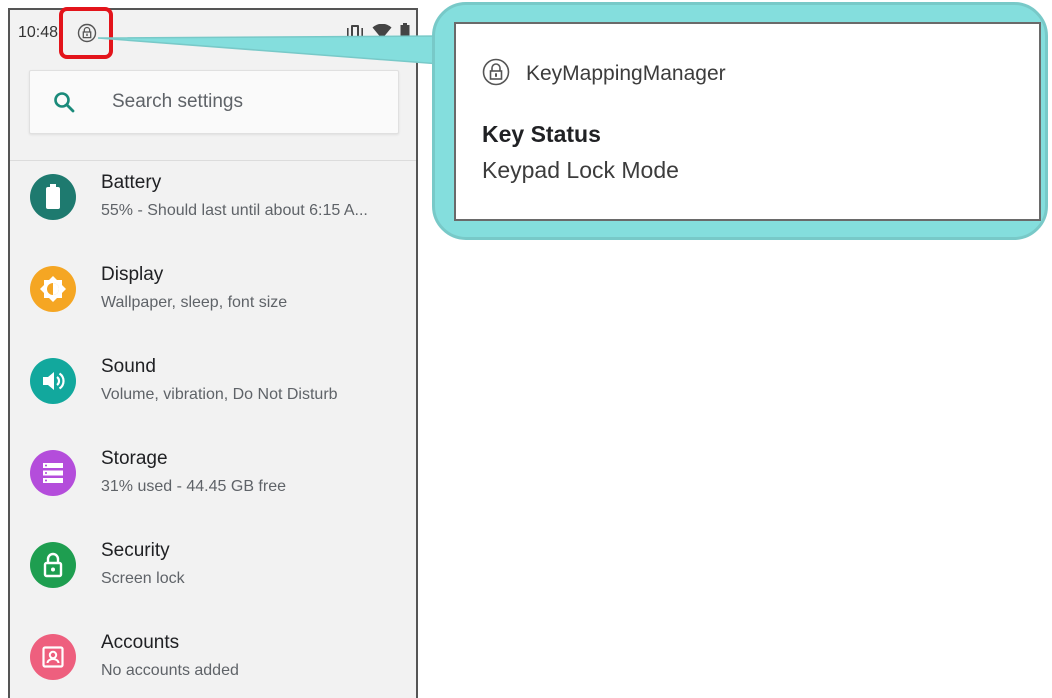  I want to click on lock-icon, so click(496, 72).